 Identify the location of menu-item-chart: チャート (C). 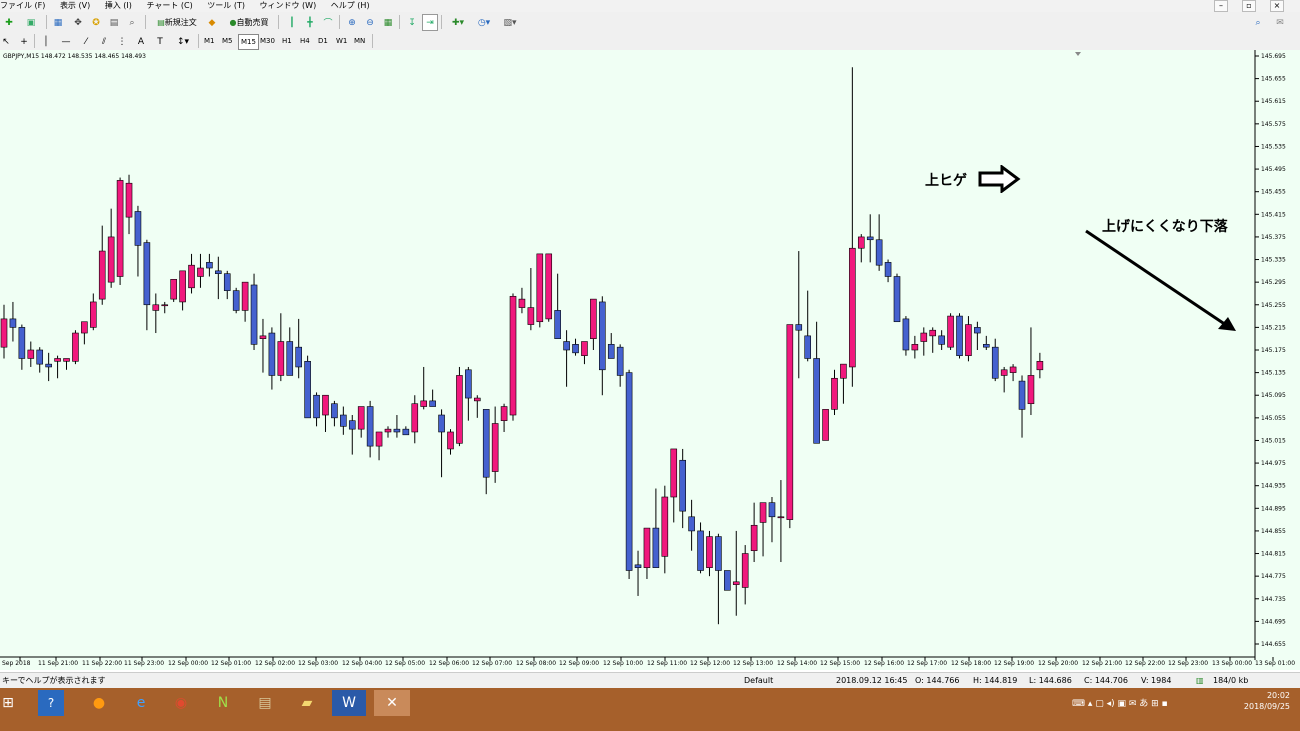
(169, 6).